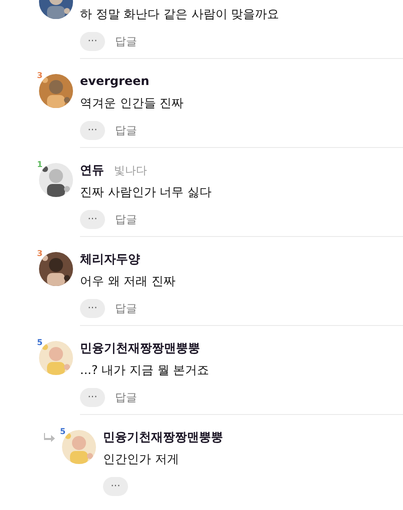 The image size is (403, 510). What do you see at coordinates (92, 170) in the screenshot?
I see `user-name: 연듀` at bounding box center [92, 170].